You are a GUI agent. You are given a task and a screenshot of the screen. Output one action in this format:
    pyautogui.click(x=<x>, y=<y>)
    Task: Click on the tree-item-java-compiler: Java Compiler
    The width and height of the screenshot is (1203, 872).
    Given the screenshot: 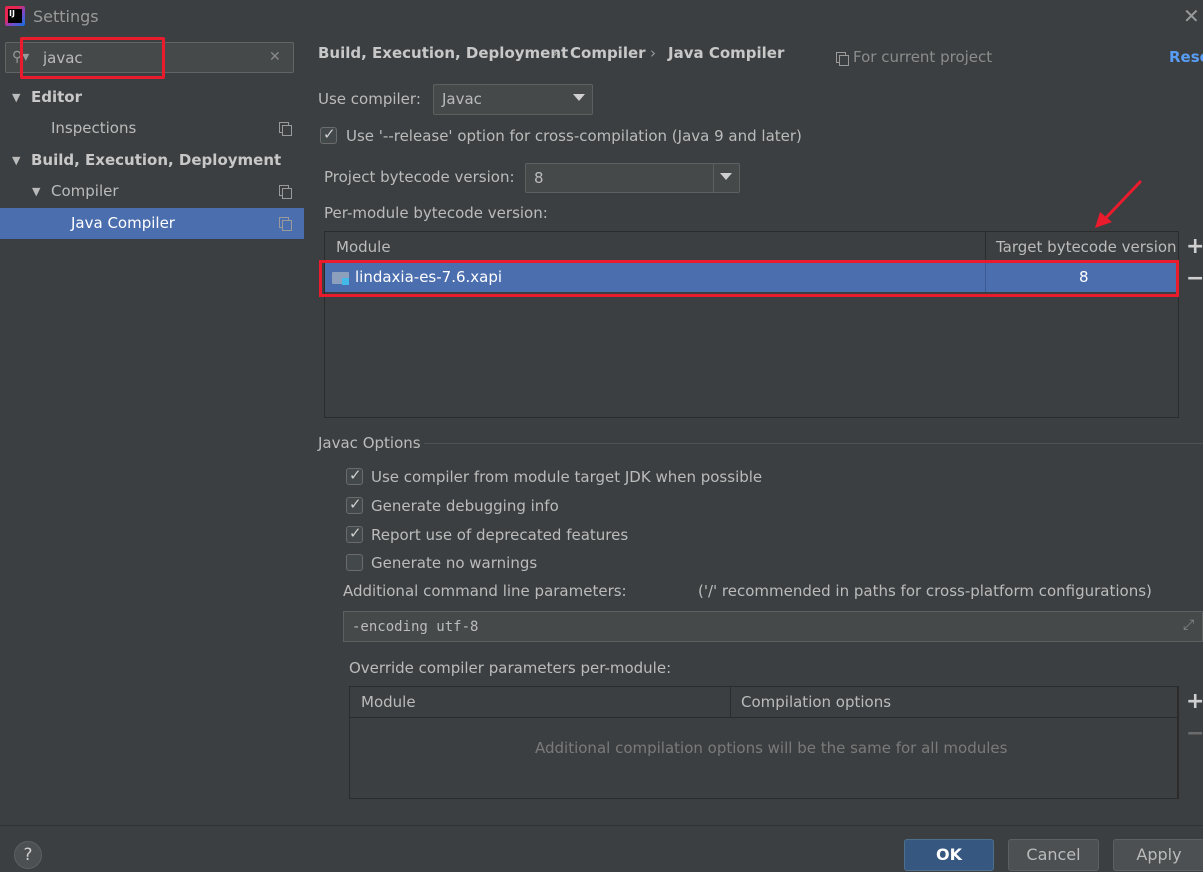 What is the action you would take?
    pyautogui.click(x=152, y=223)
    